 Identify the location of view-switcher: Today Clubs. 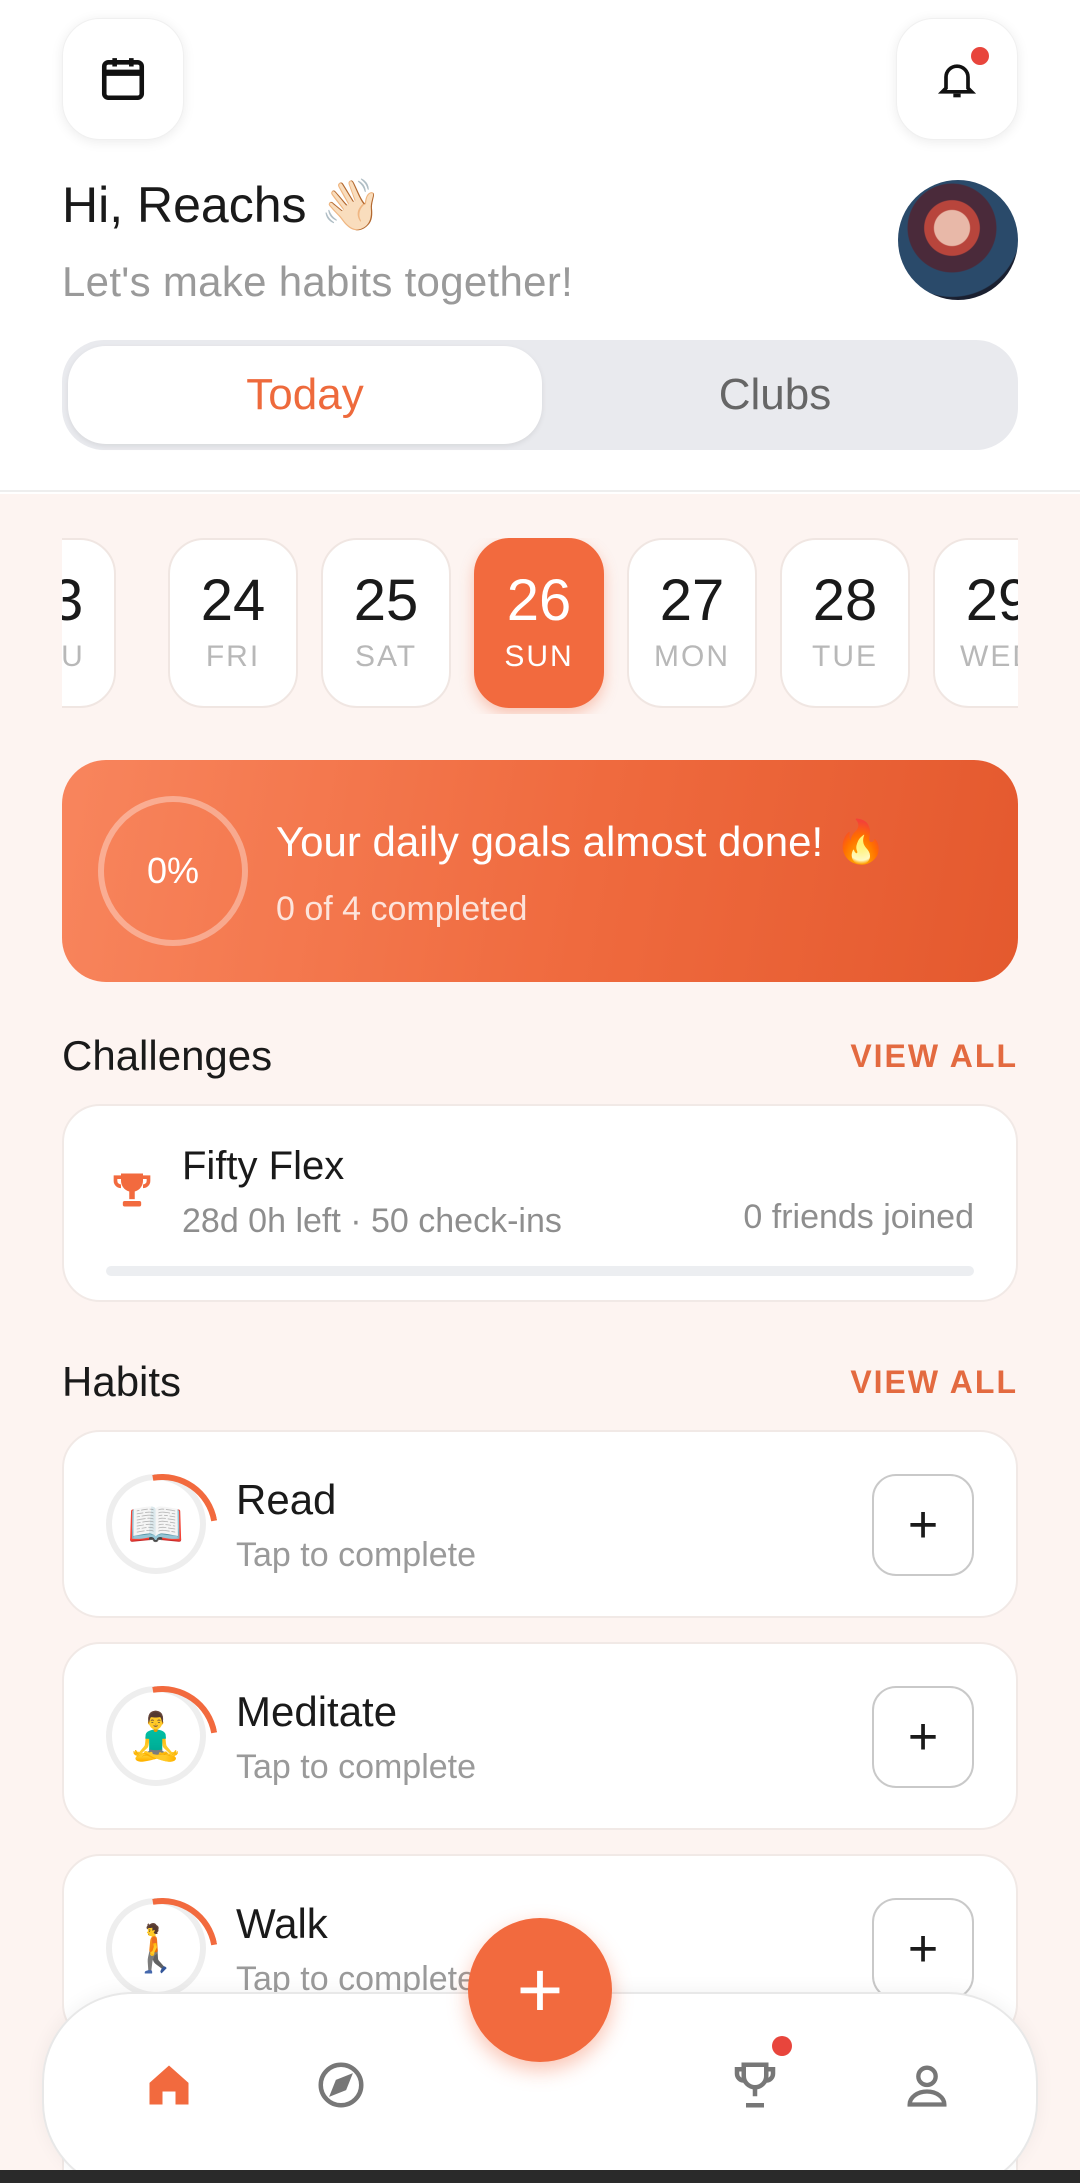
(540, 395).